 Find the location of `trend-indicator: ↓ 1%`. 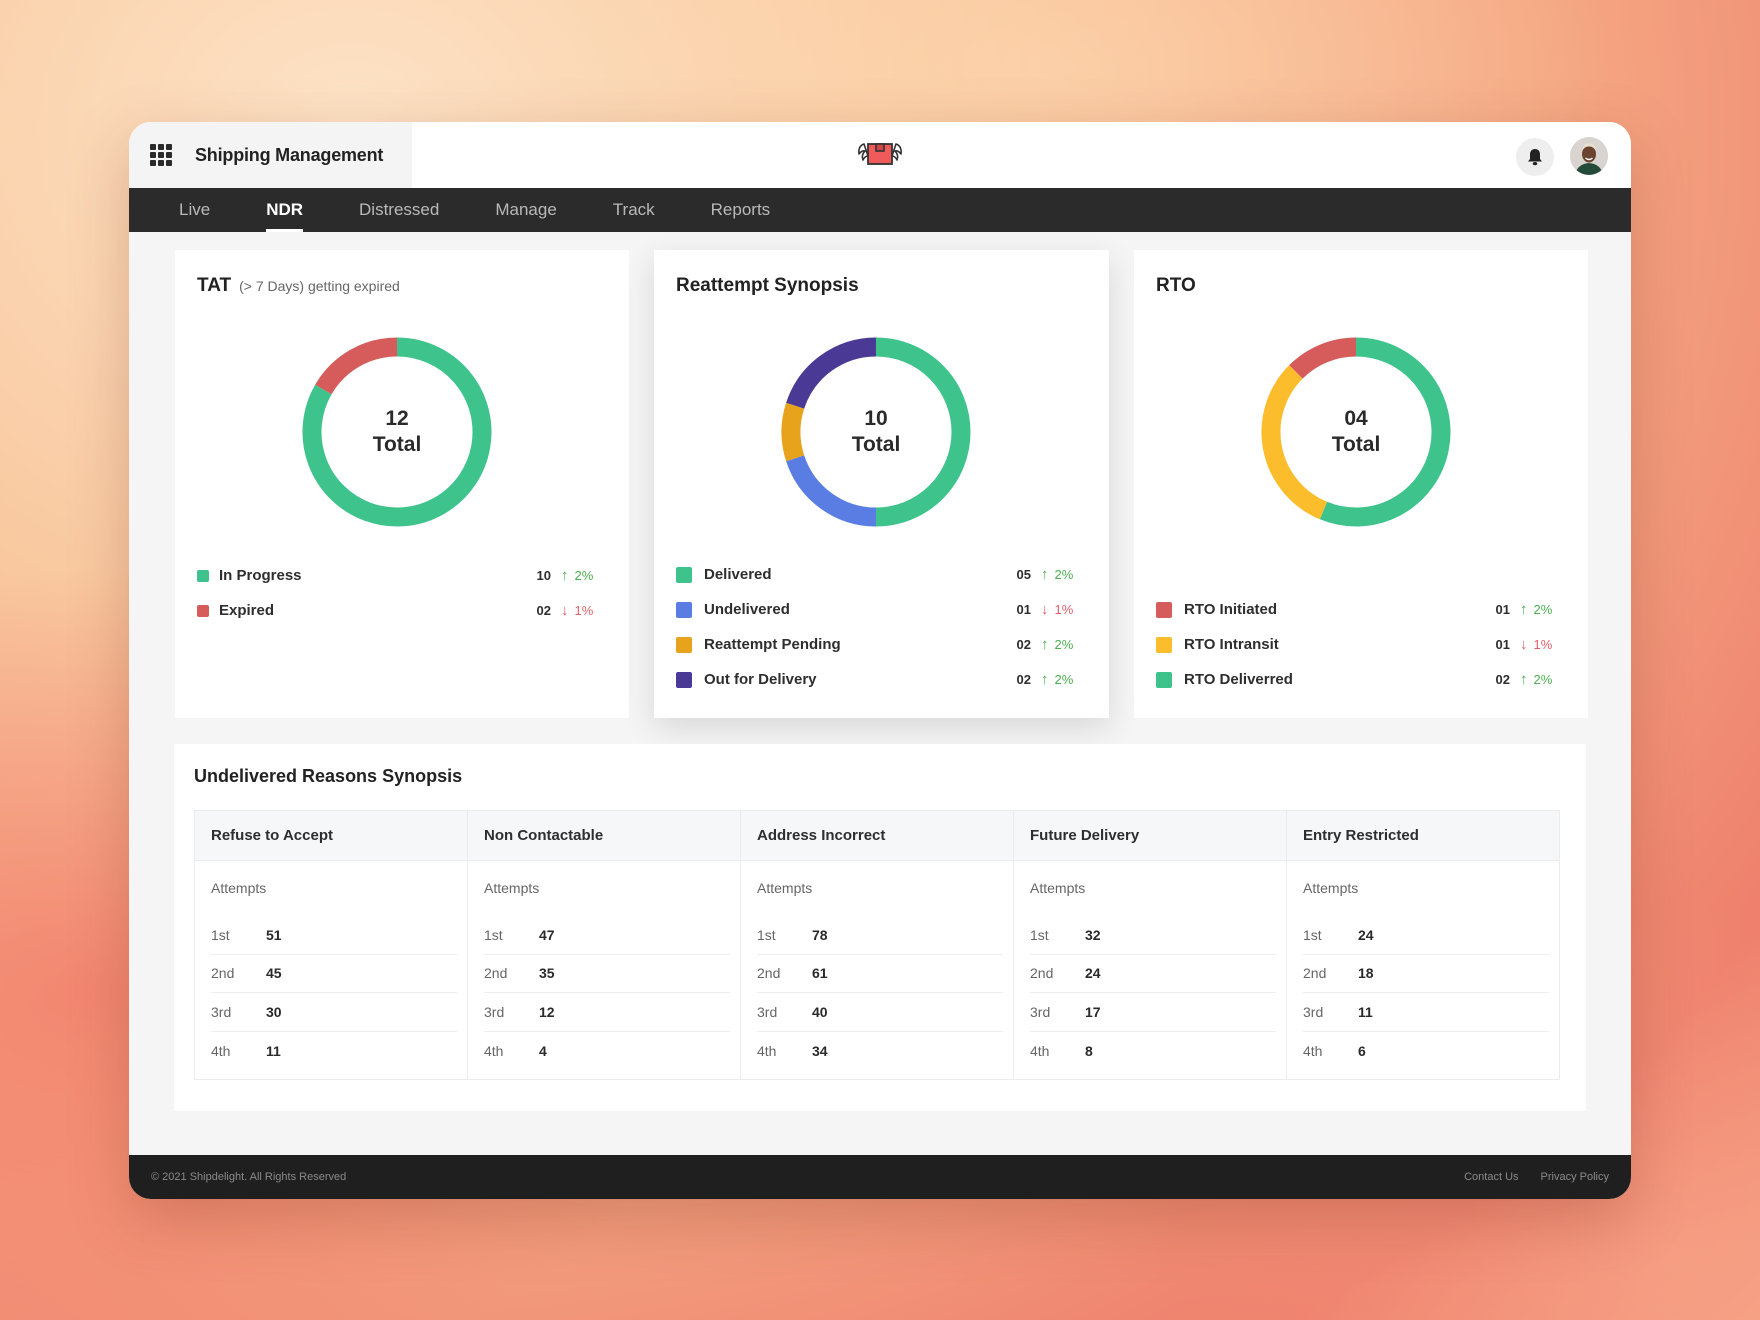

trend-indicator: ↓ 1% is located at coordinates (1062, 609).